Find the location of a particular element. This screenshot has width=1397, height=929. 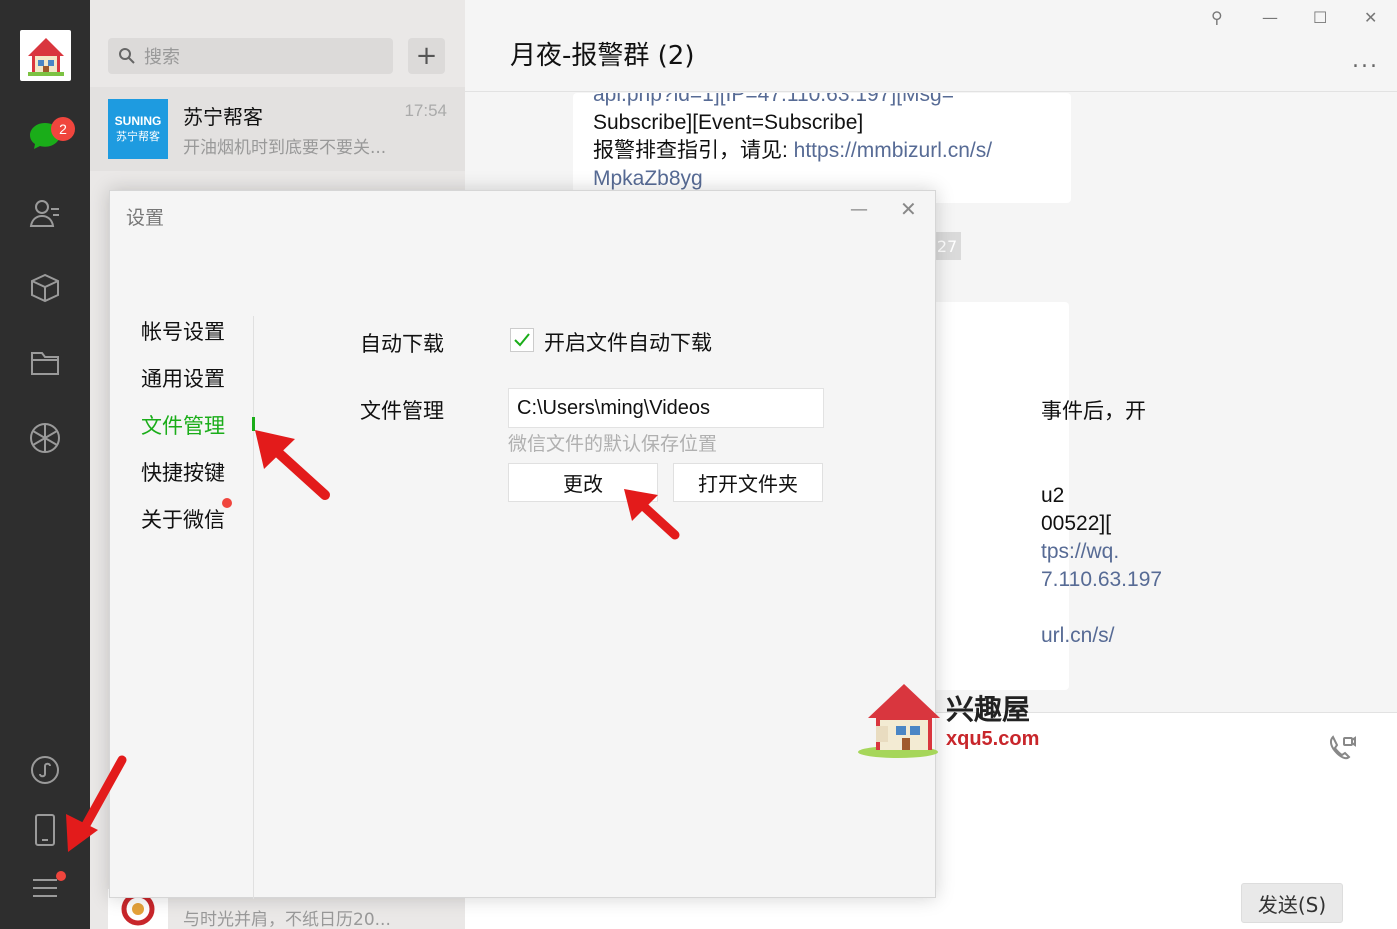

message-line: 事件后，开 is located at coordinates (1093, 411).